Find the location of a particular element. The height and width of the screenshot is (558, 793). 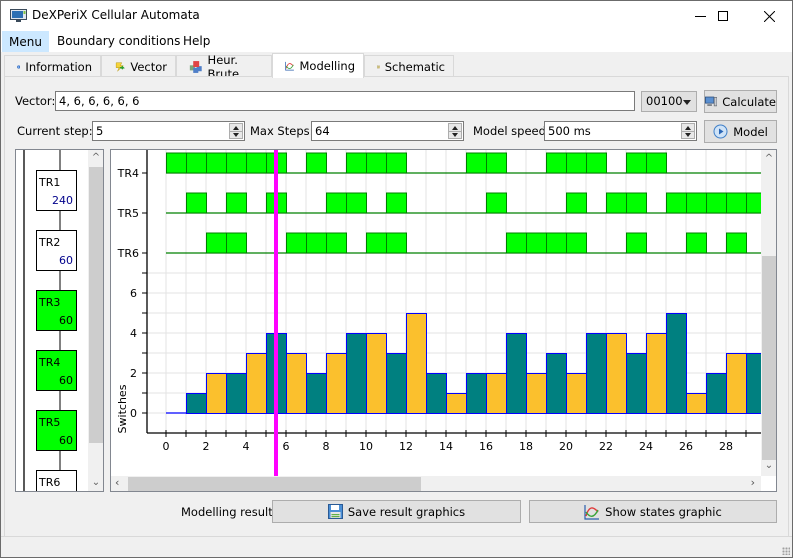

chart-scroll-right-icon: › is located at coordinates (753, 482).